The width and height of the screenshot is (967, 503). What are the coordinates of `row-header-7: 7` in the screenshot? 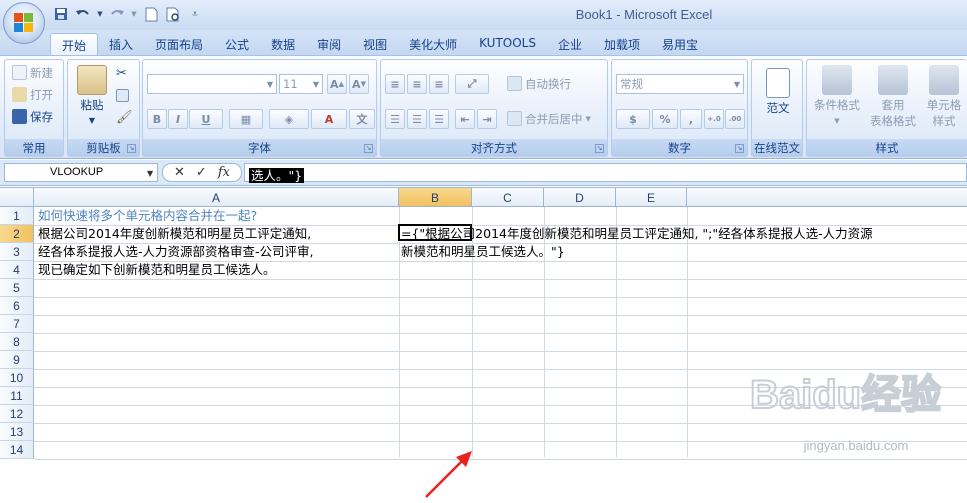 It's located at (17, 324).